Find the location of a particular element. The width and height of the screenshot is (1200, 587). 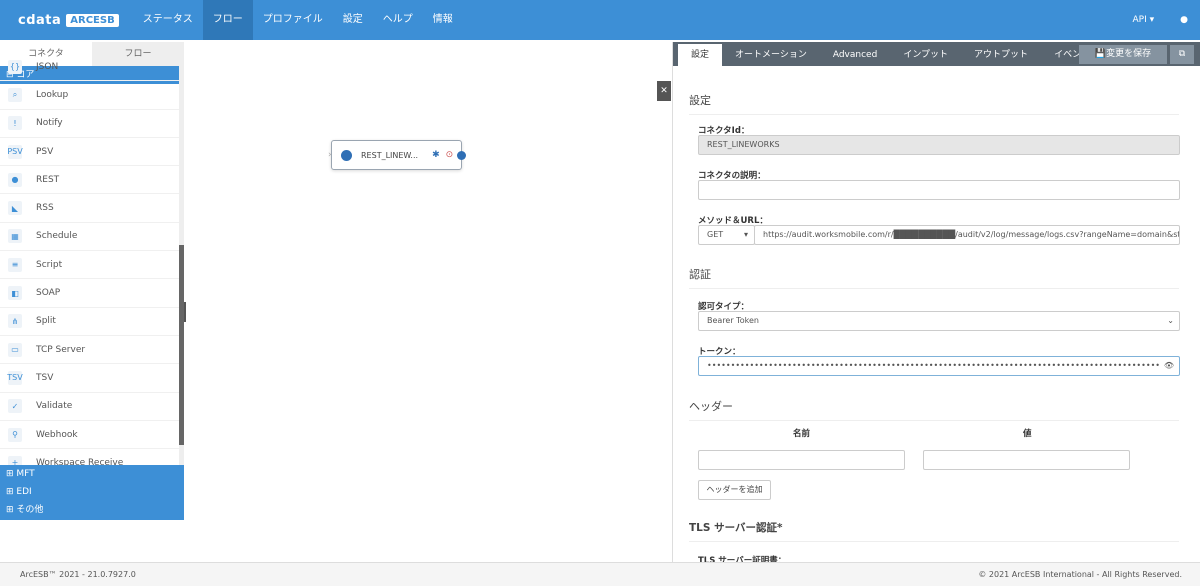

connector-item: ⚲ Webhook is located at coordinates (89, 435).